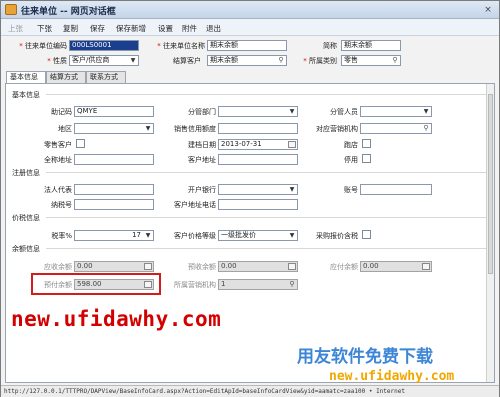  What do you see at coordinates (258, 266) in the screenshot?
I see `prereceive-field: 0.00` at bounding box center [258, 266].